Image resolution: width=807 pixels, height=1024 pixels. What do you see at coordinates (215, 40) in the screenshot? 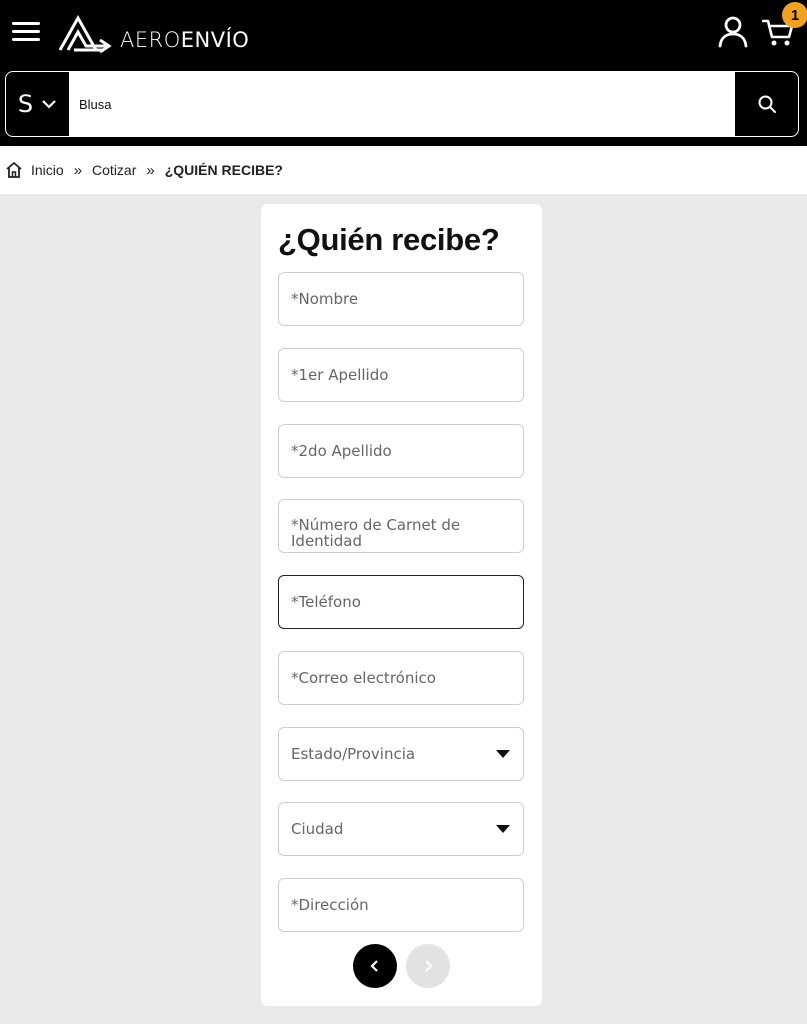
I see `brand-bold: ENVÍO` at bounding box center [215, 40].